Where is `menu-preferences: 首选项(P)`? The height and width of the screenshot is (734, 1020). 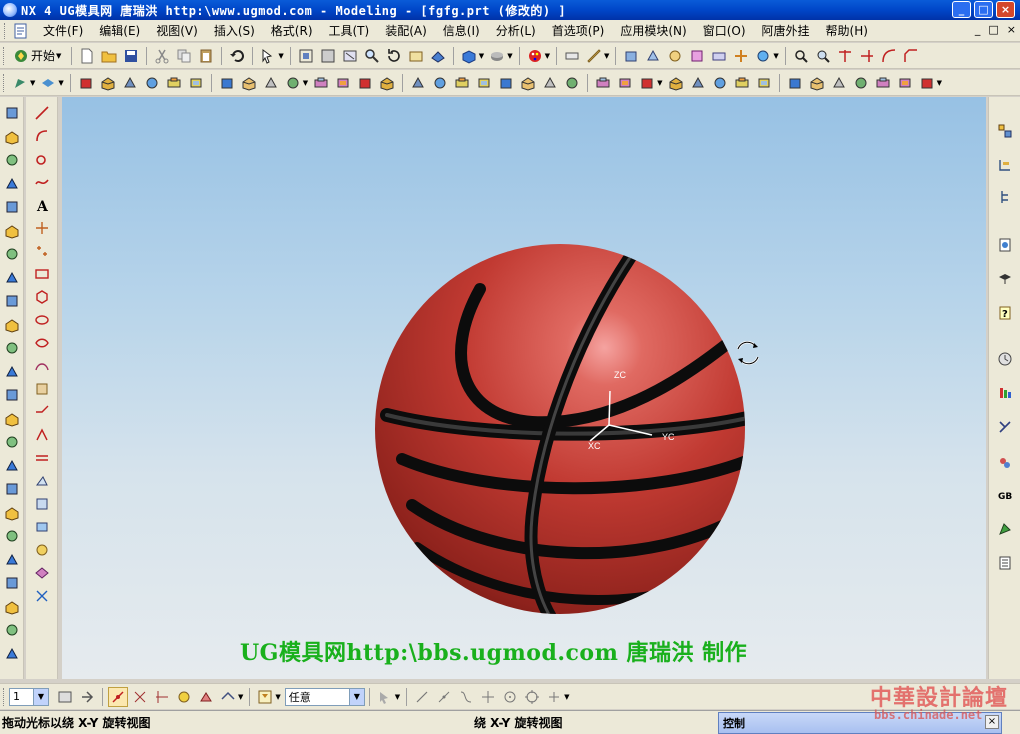
menu-preferences: 首选项(P) is located at coordinates (578, 30).